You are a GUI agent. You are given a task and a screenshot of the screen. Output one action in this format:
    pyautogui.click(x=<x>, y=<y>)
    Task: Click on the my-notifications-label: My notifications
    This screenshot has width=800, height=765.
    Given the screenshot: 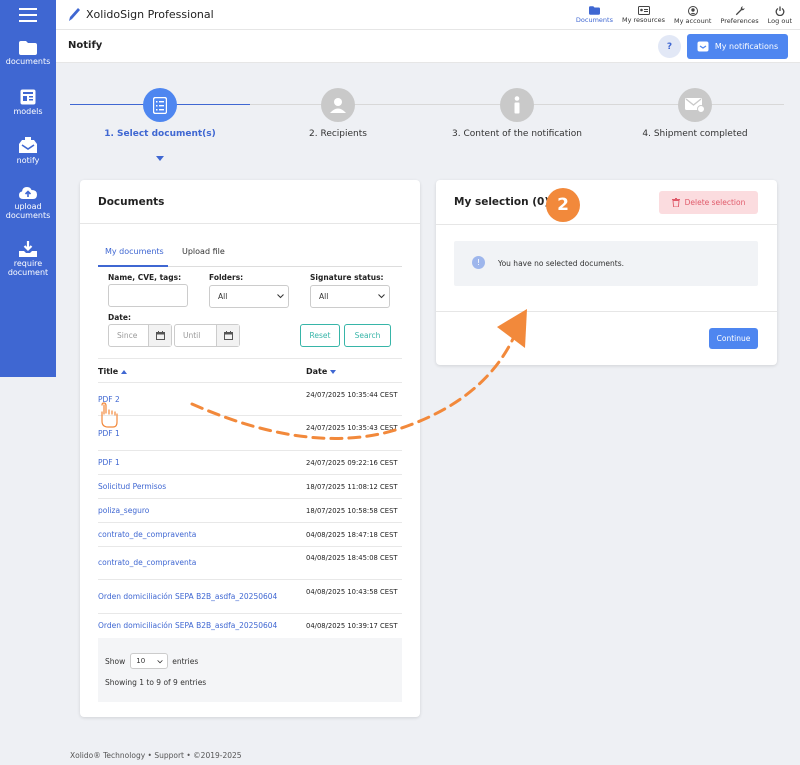 What is the action you would take?
    pyautogui.click(x=746, y=46)
    